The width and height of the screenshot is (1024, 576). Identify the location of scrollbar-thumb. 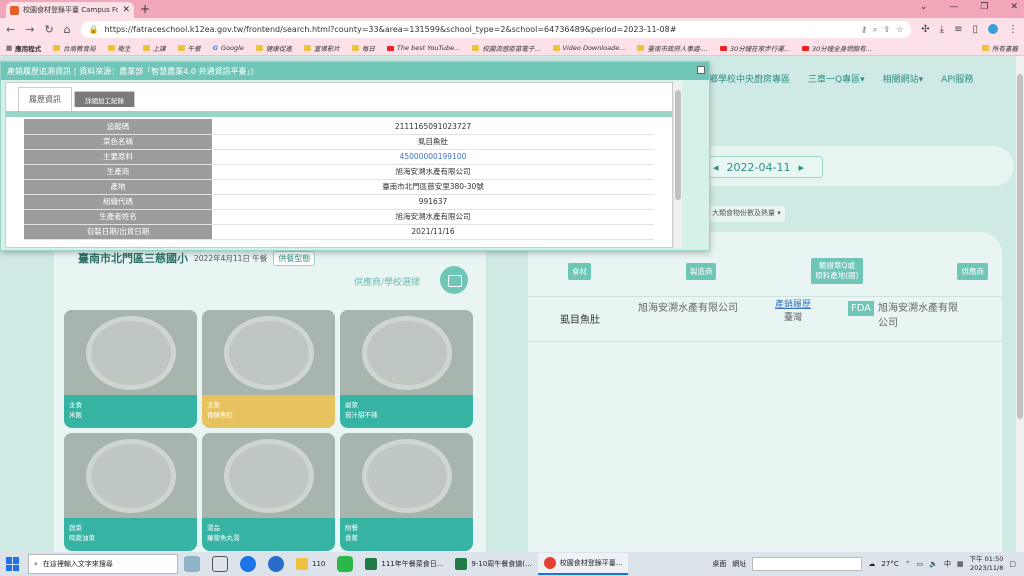
(1020, 246).